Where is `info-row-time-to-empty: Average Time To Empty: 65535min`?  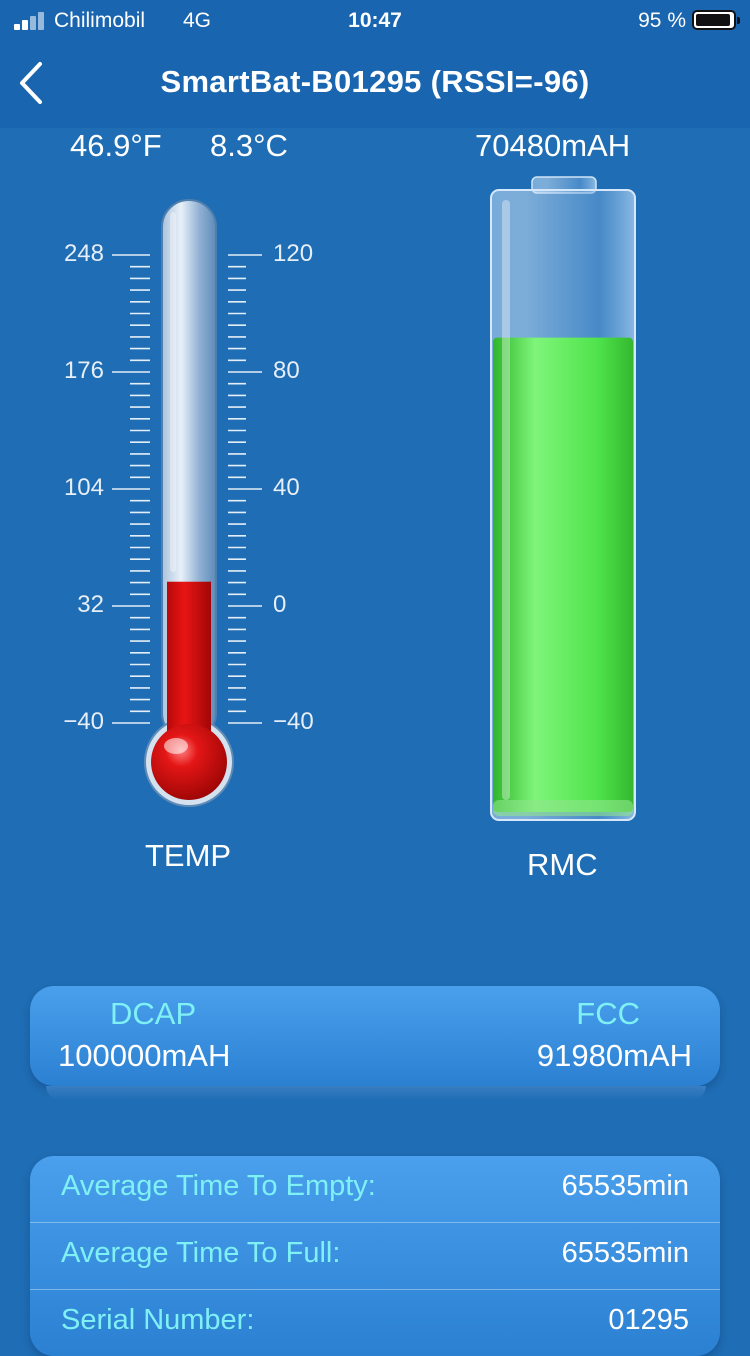
info-row-time-to-empty: Average Time To Empty: 65535min is located at coordinates (375, 1189).